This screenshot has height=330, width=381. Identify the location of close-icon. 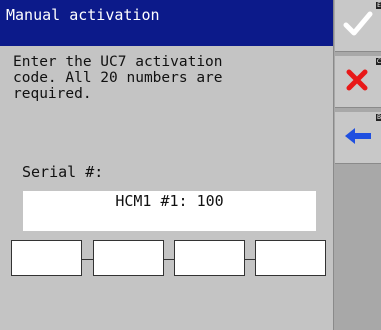
(357, 80).